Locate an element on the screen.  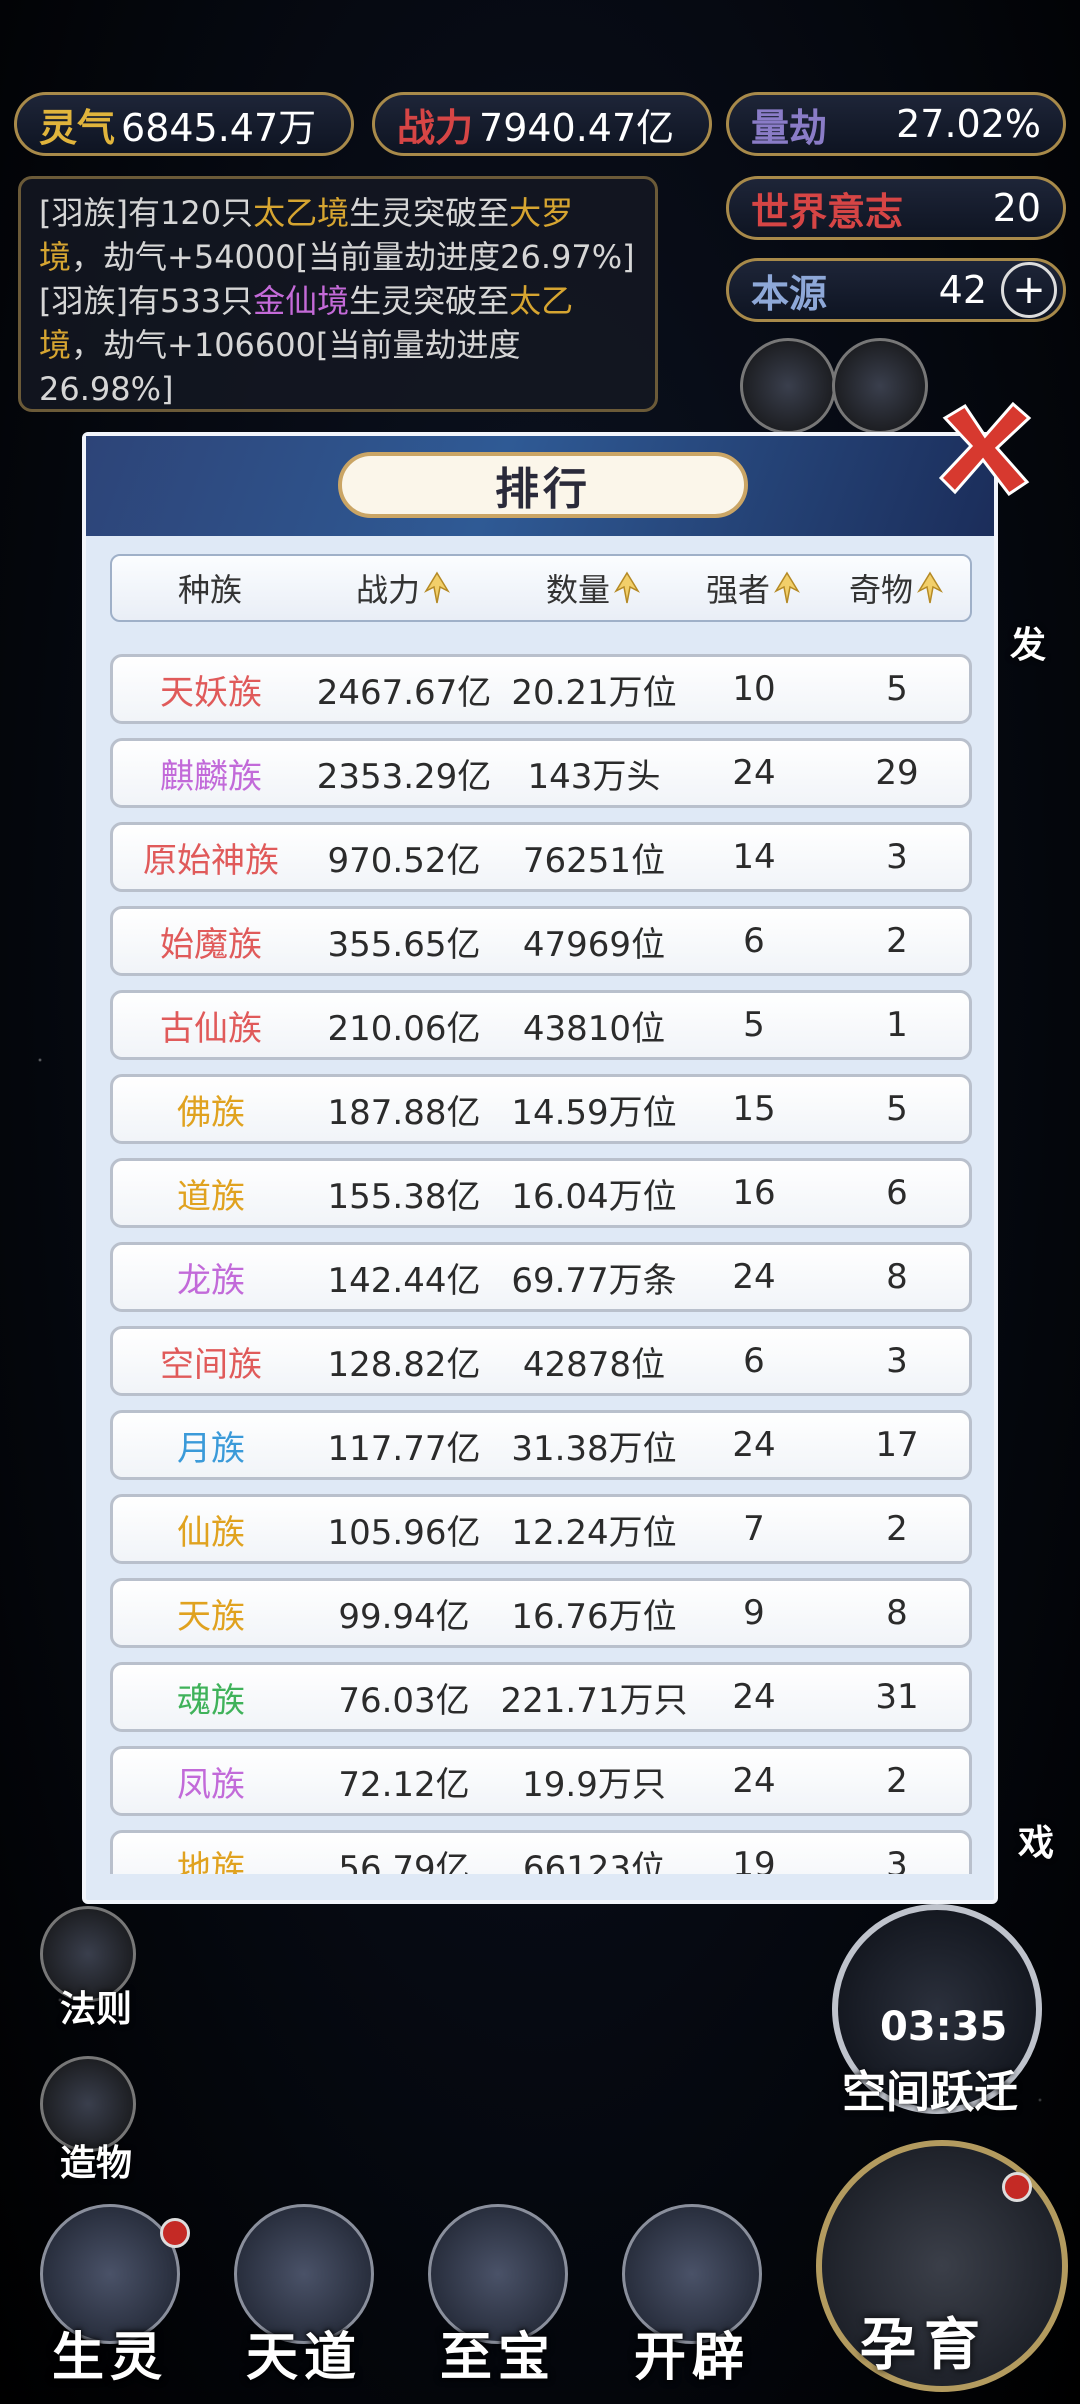
nav-heaven: 天道 is located at coordinates (304, 2304).